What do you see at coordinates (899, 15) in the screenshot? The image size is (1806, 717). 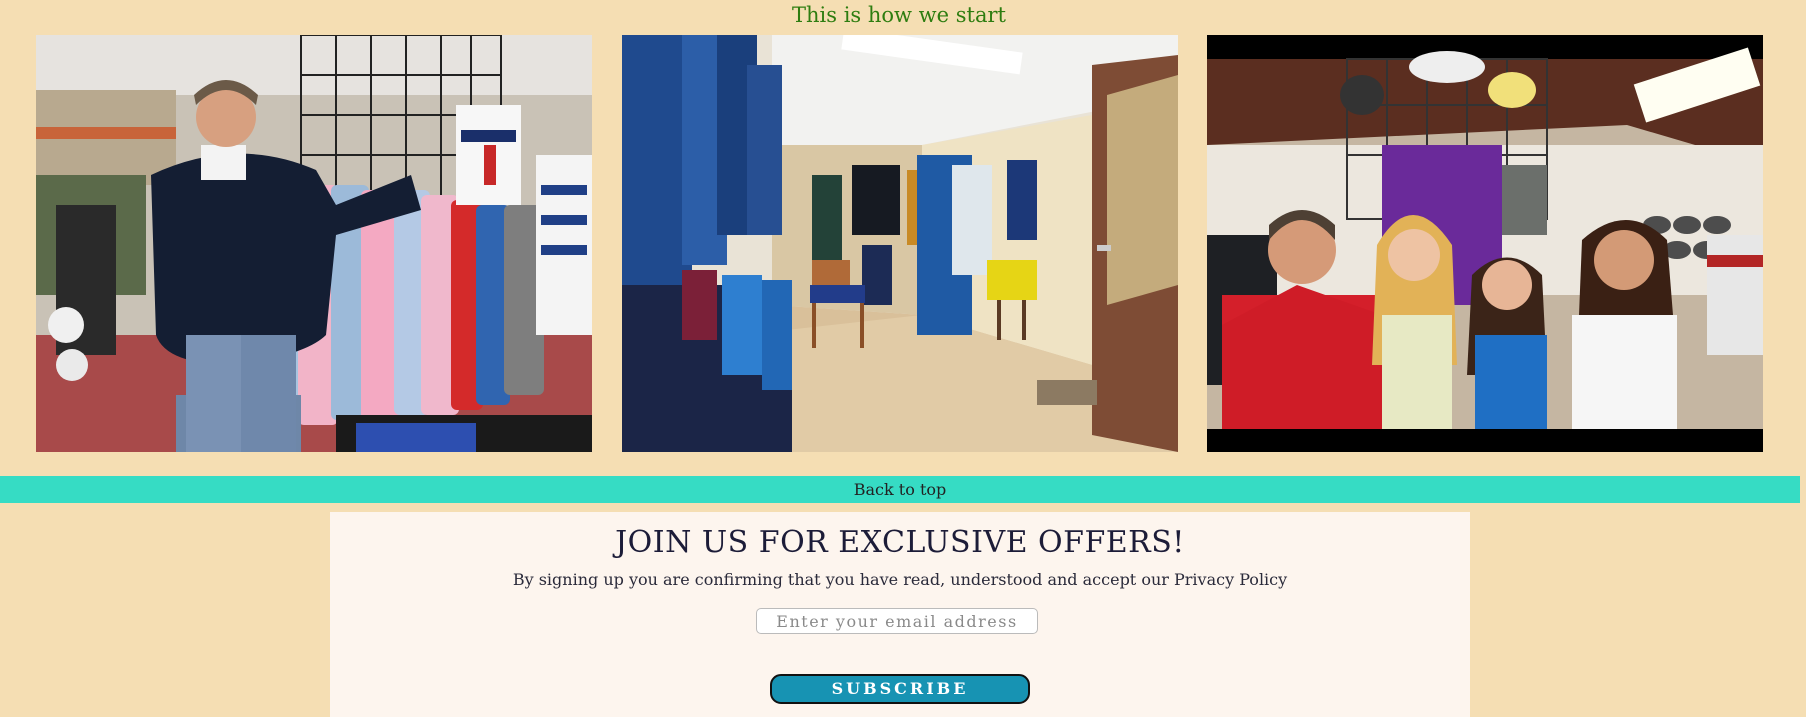 I see `gallery-heading: This is how we start` at bounding box center [899, 15].